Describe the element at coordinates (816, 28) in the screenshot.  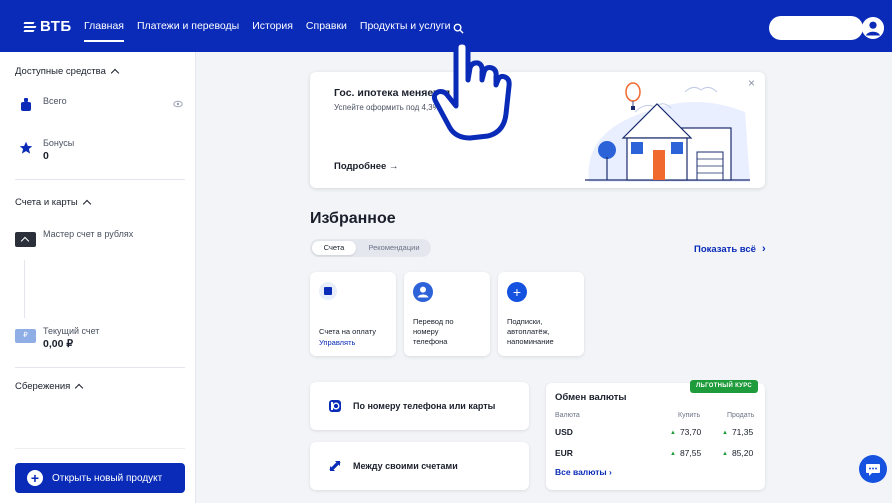
I see `user-name-pill` at that location.